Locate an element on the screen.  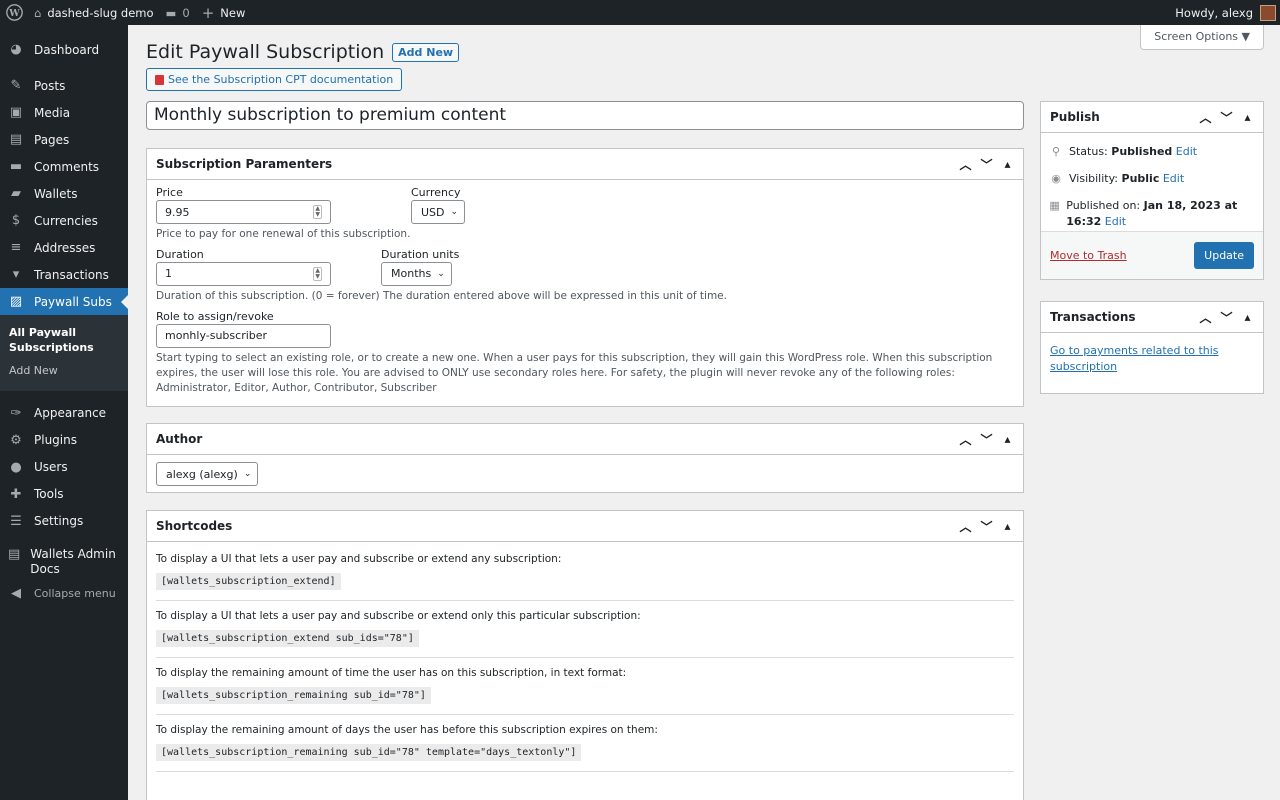
pin-icon: ✎ is located at coordinates (16, 85).